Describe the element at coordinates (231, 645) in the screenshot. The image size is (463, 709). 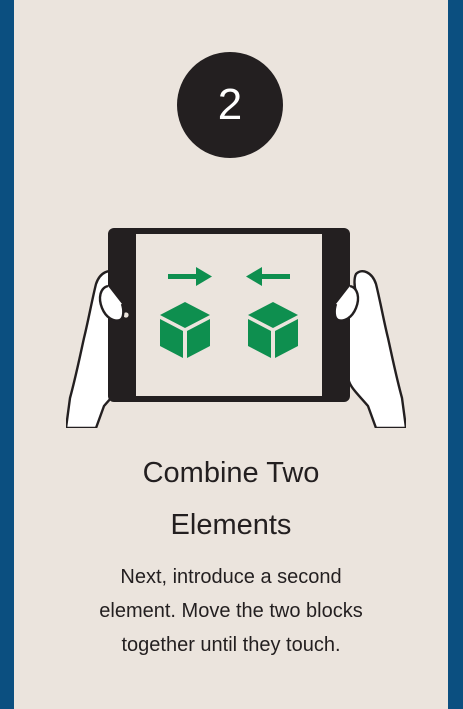
I see `step-description-line-3: together until they touch.` at that location.